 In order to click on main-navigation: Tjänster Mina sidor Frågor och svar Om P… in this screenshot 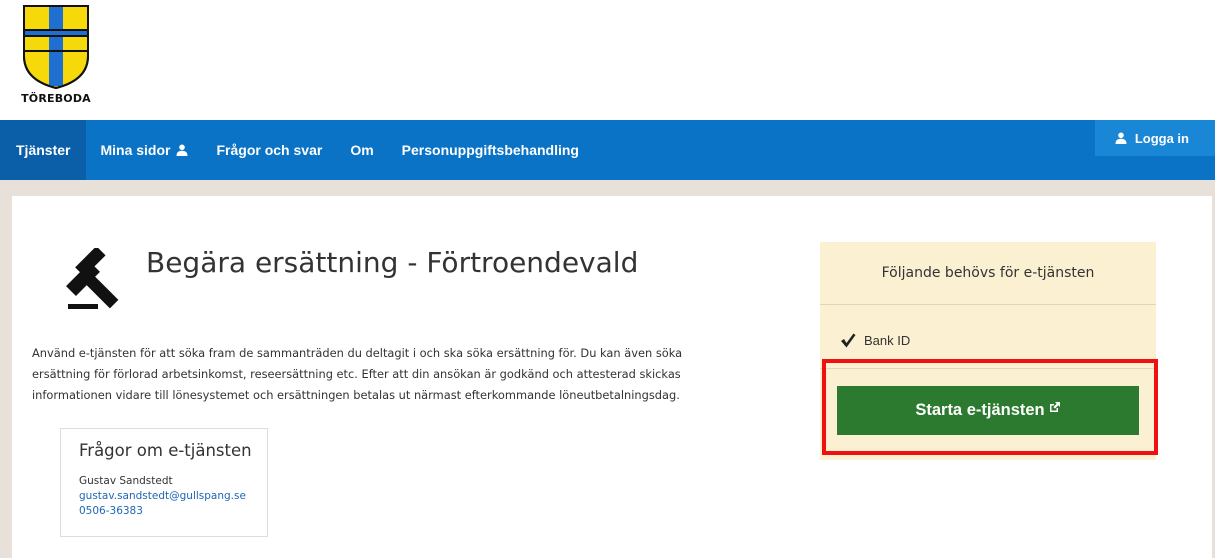, I will do `click(607, 150)`.